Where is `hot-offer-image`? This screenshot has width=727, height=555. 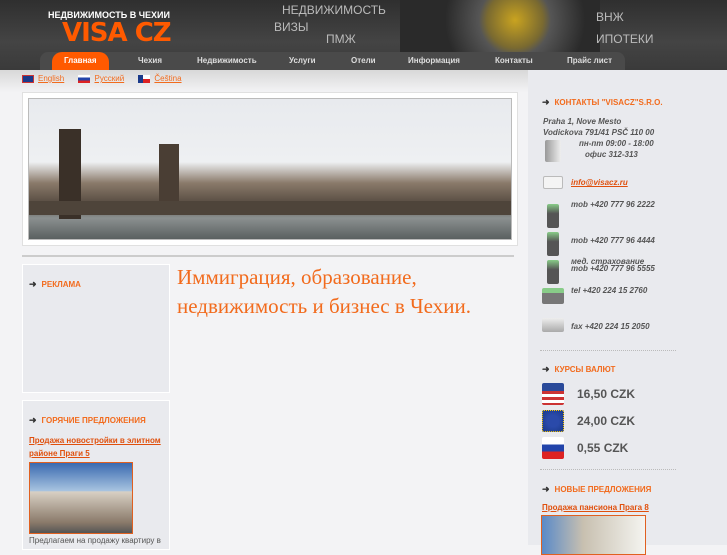 hot-offer-image is located at coordinates (81, 498).